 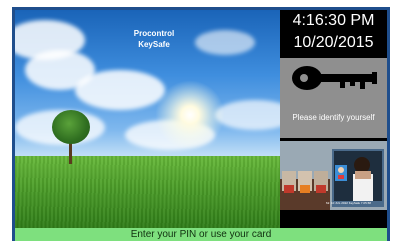 I want to click on sun-image, so click(x=190, y=115).